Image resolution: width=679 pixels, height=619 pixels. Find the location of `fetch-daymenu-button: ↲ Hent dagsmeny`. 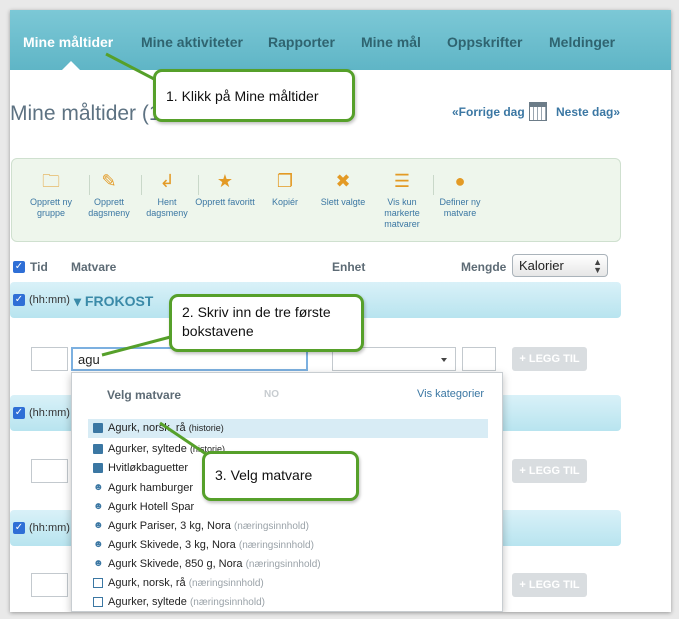

fetch-daymenu-button: ↲ Hent dagsmeny is located at coordinates (167, 195).